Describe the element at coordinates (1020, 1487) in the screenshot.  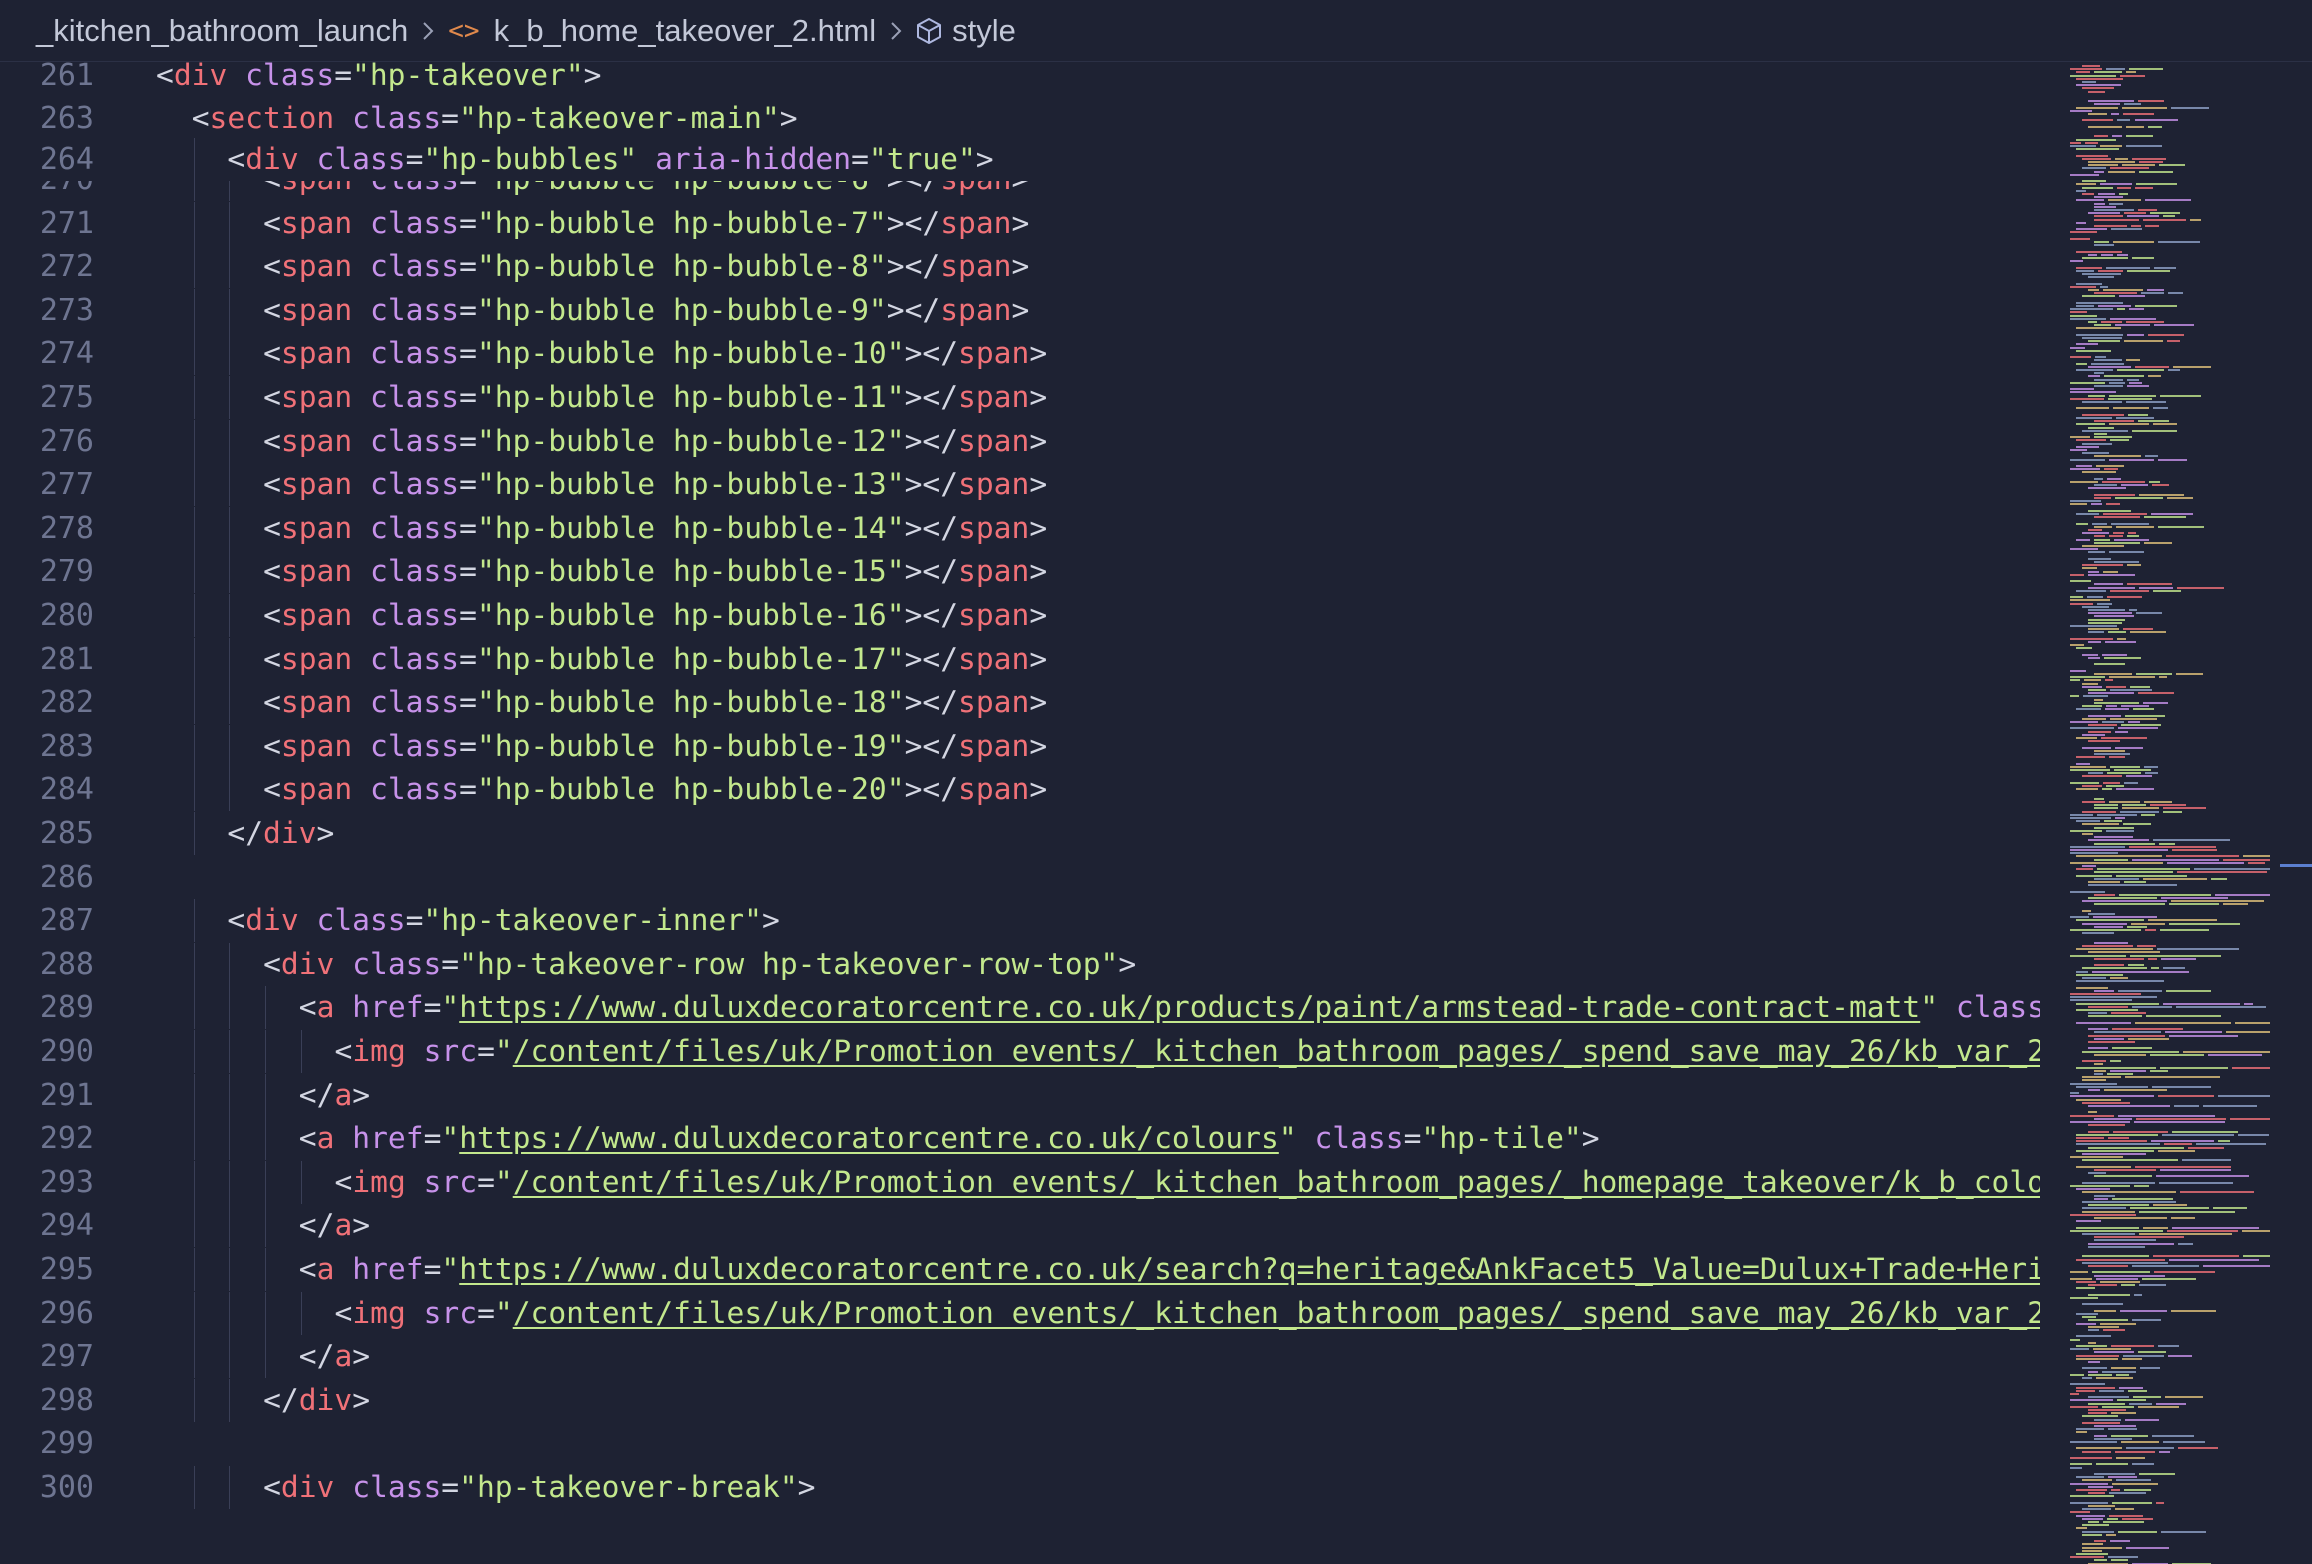
I see `code-line: 300 <div class="hp-takeover-break">` at that location.